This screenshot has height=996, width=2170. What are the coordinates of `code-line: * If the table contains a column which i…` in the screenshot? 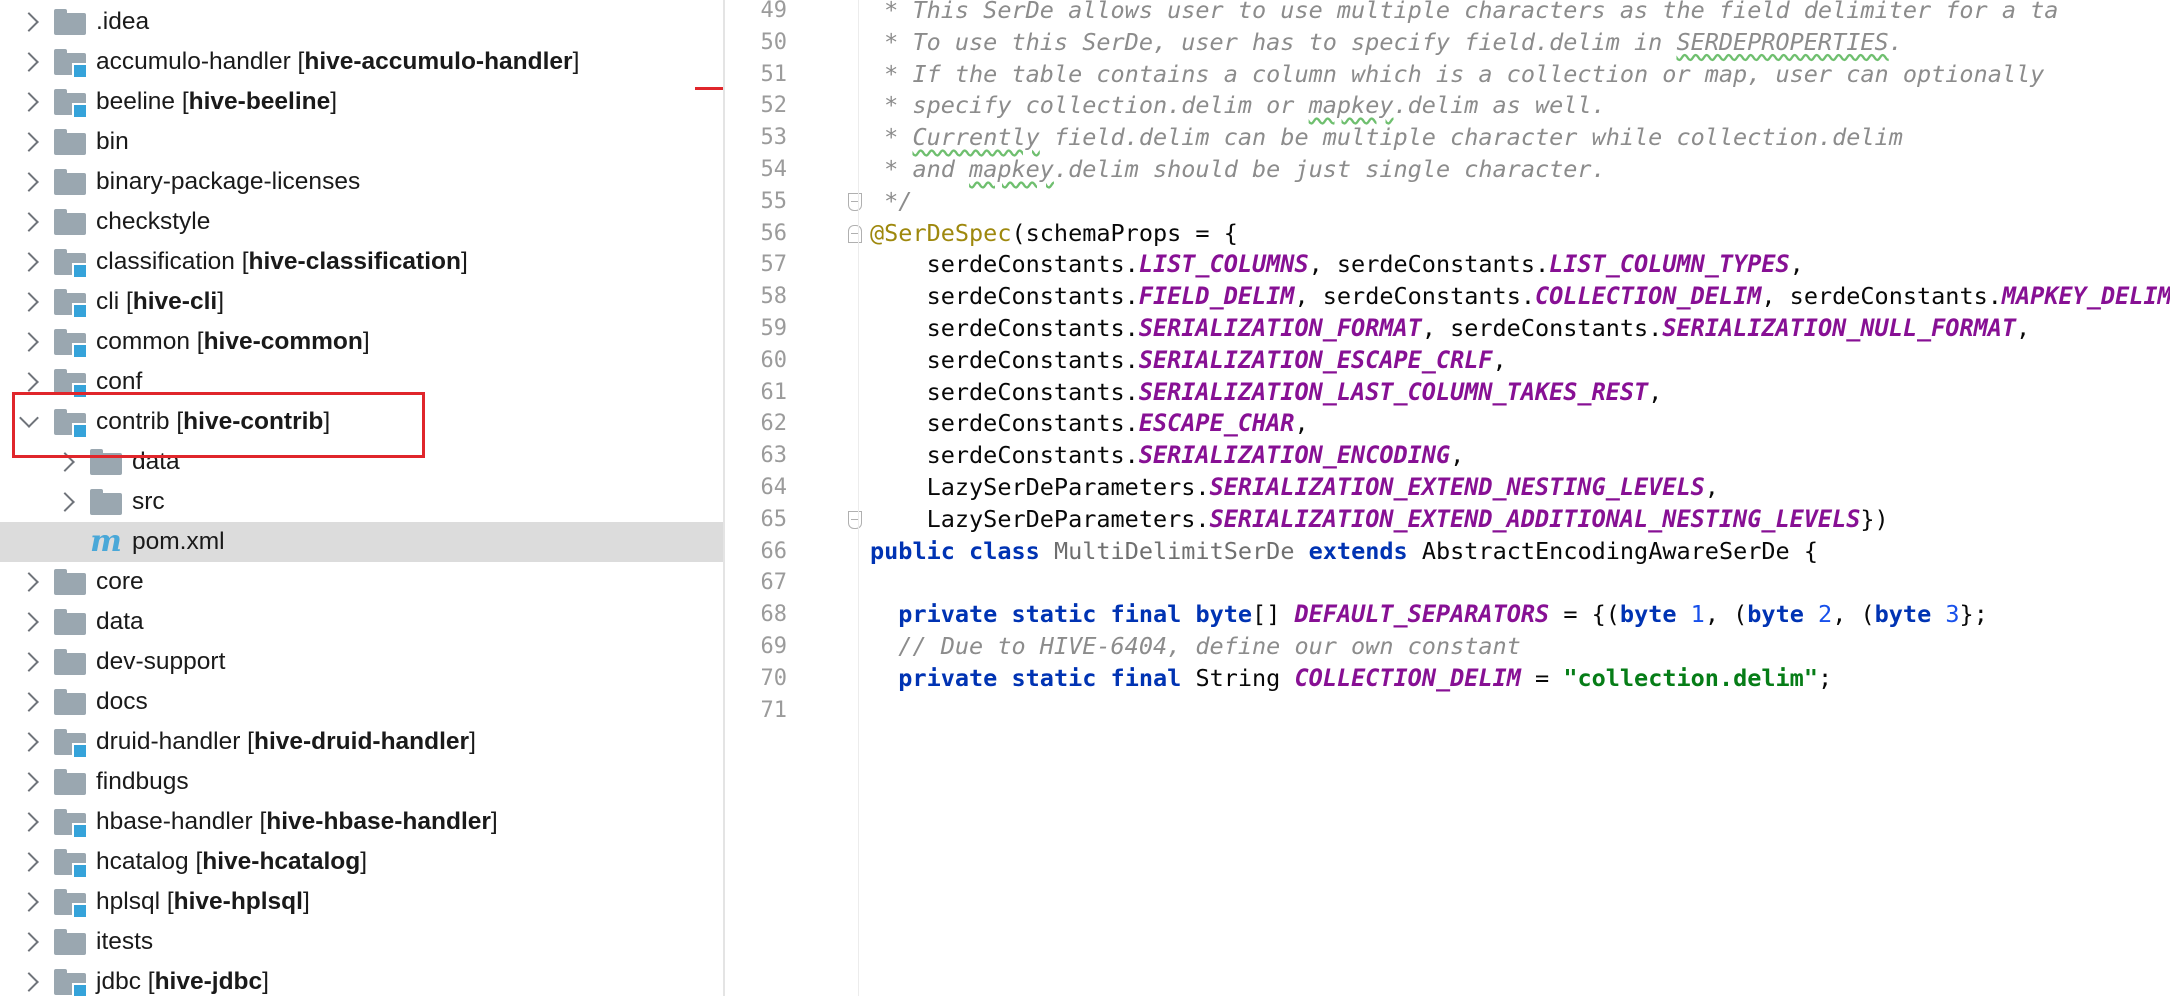 It's located at (1457, 74).